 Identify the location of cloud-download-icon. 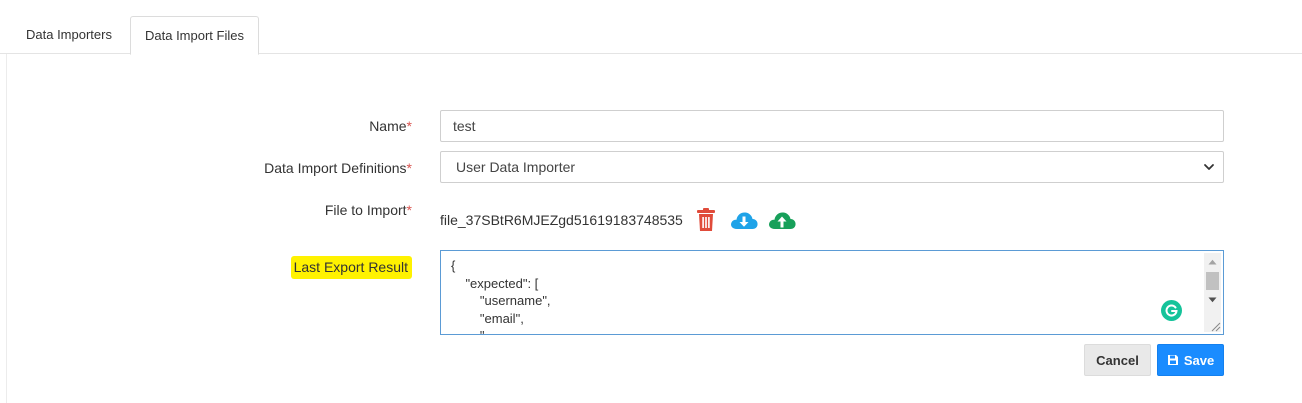
(744, 220).